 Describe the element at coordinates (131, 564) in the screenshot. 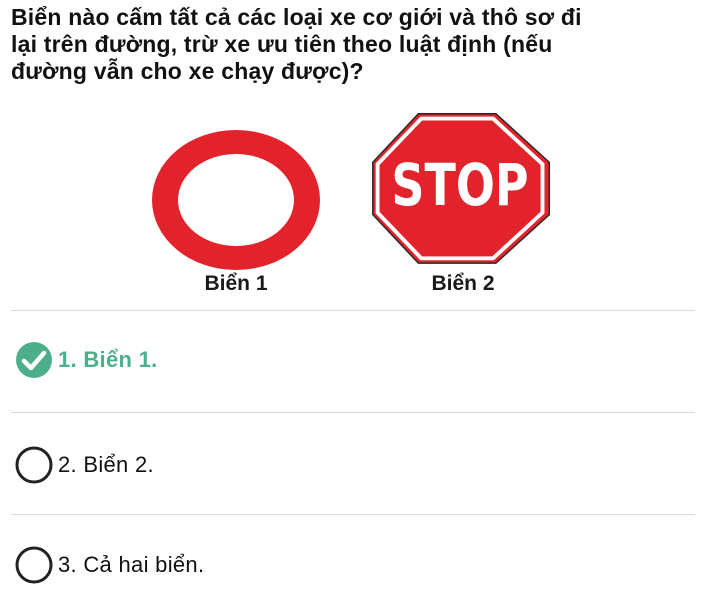

I see `answer-option-3-label: 3. Cả hai biển.` at that location.